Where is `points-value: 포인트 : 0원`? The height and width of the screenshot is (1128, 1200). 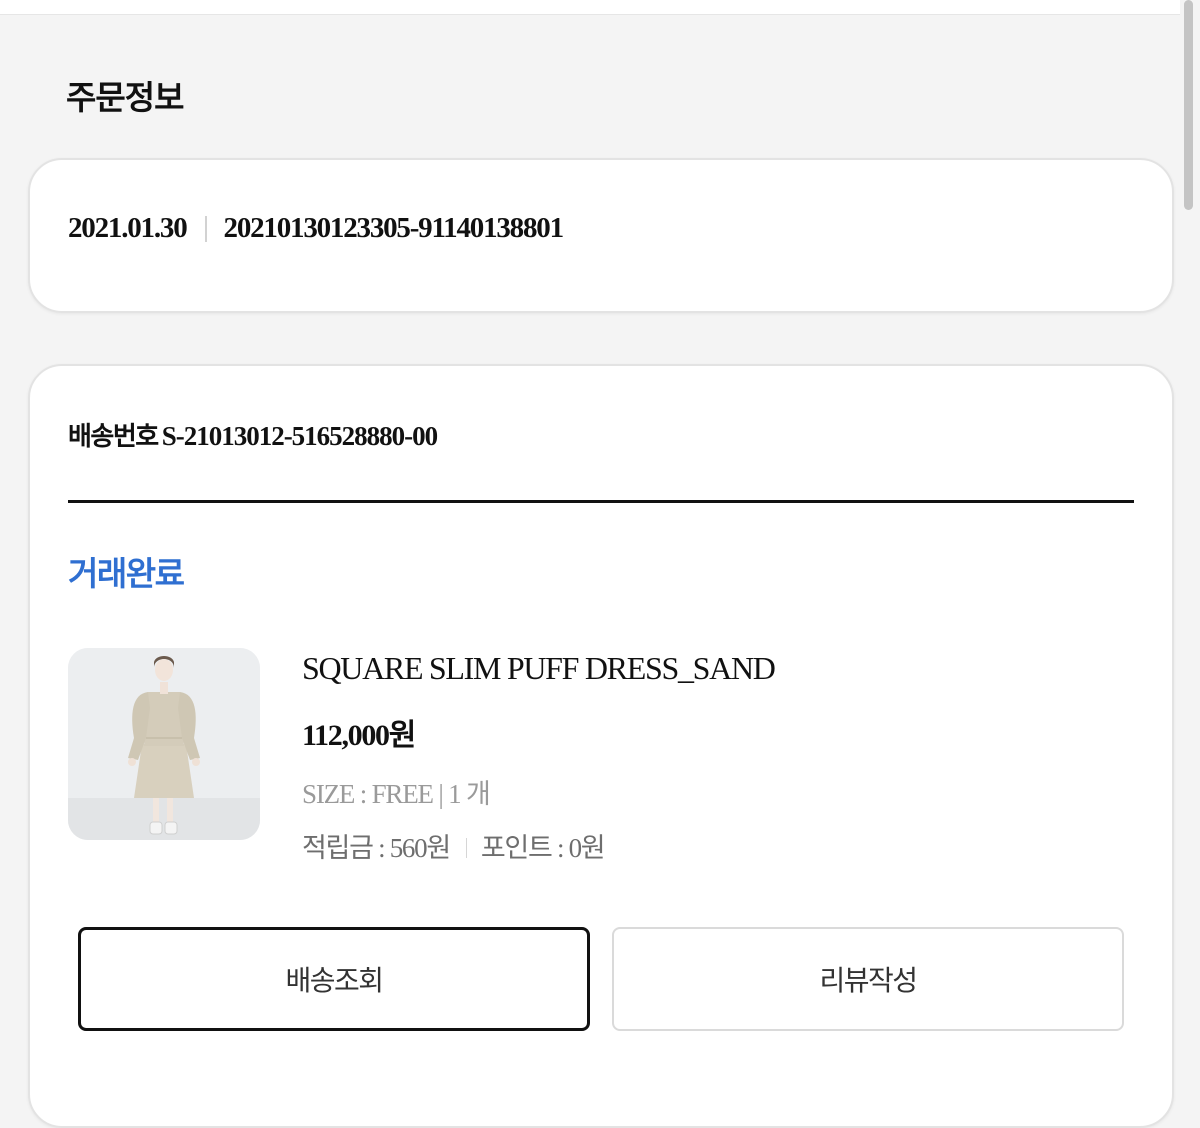
points-value: 포인트 : 0원 is located at coordinates (543, 848).